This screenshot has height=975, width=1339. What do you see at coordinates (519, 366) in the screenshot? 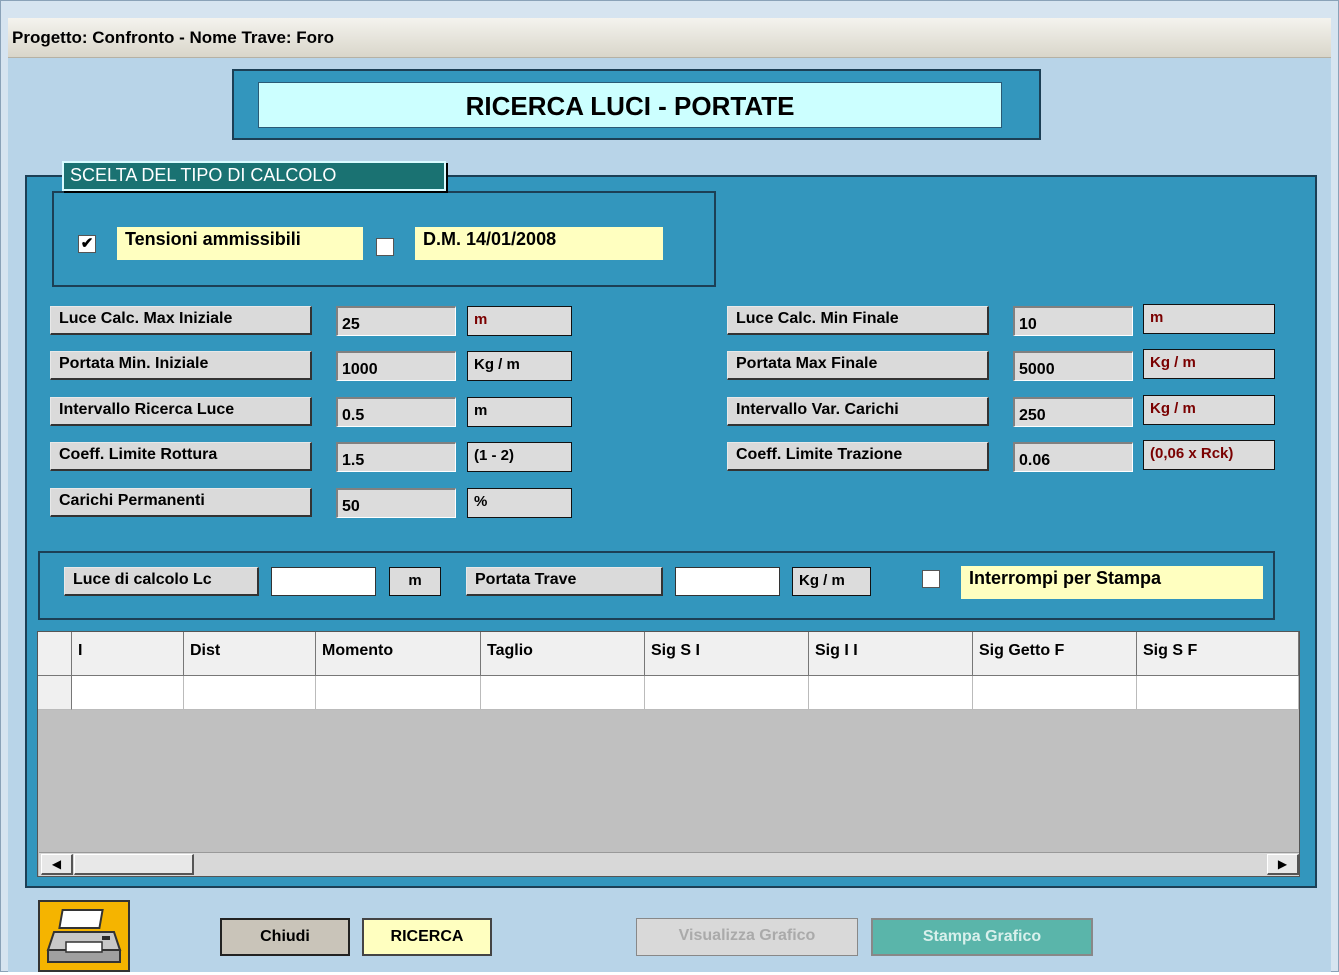
I see `portata-min-iniziale-unit: Kg / m` at bounding box center [519, 366].